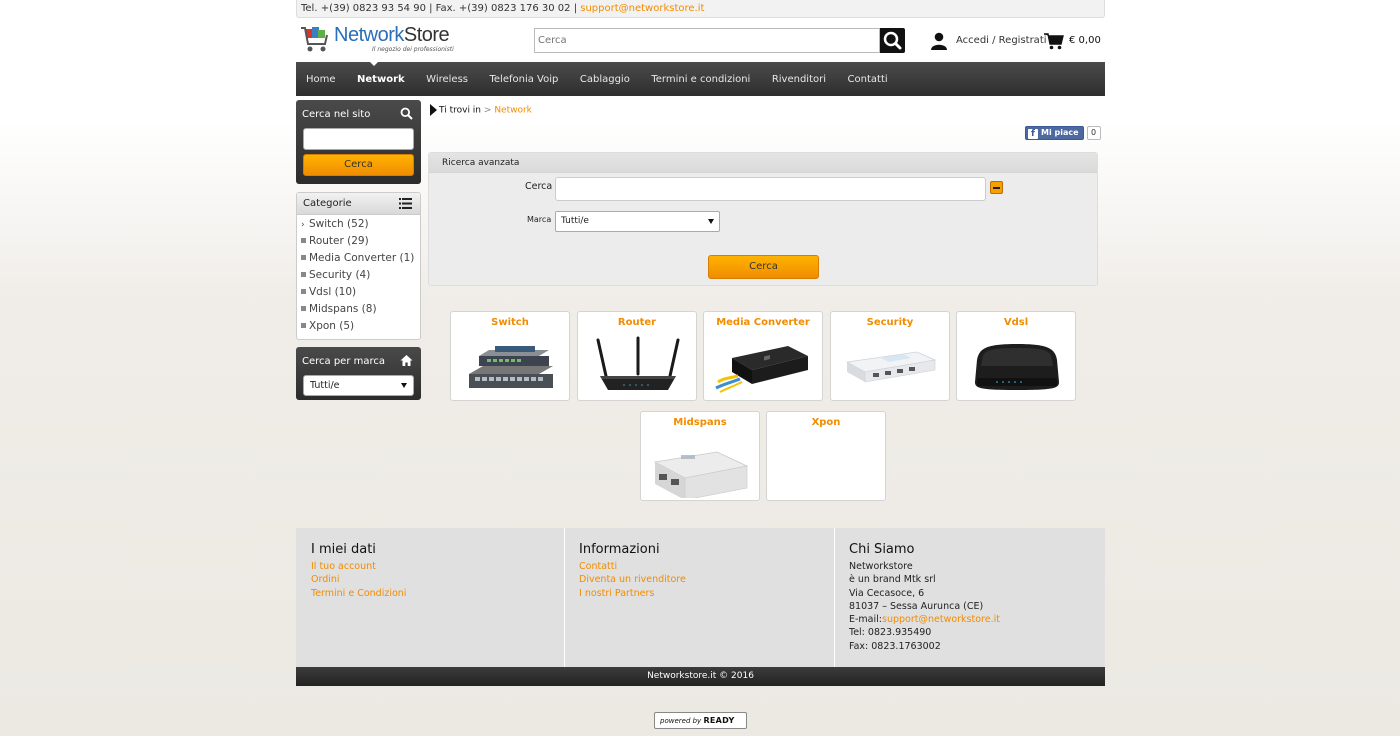  What do you see at coordinates (513, 111) in the screenshot?
I see `breadcrumb-current: Network` at bounding box center [513, 111].